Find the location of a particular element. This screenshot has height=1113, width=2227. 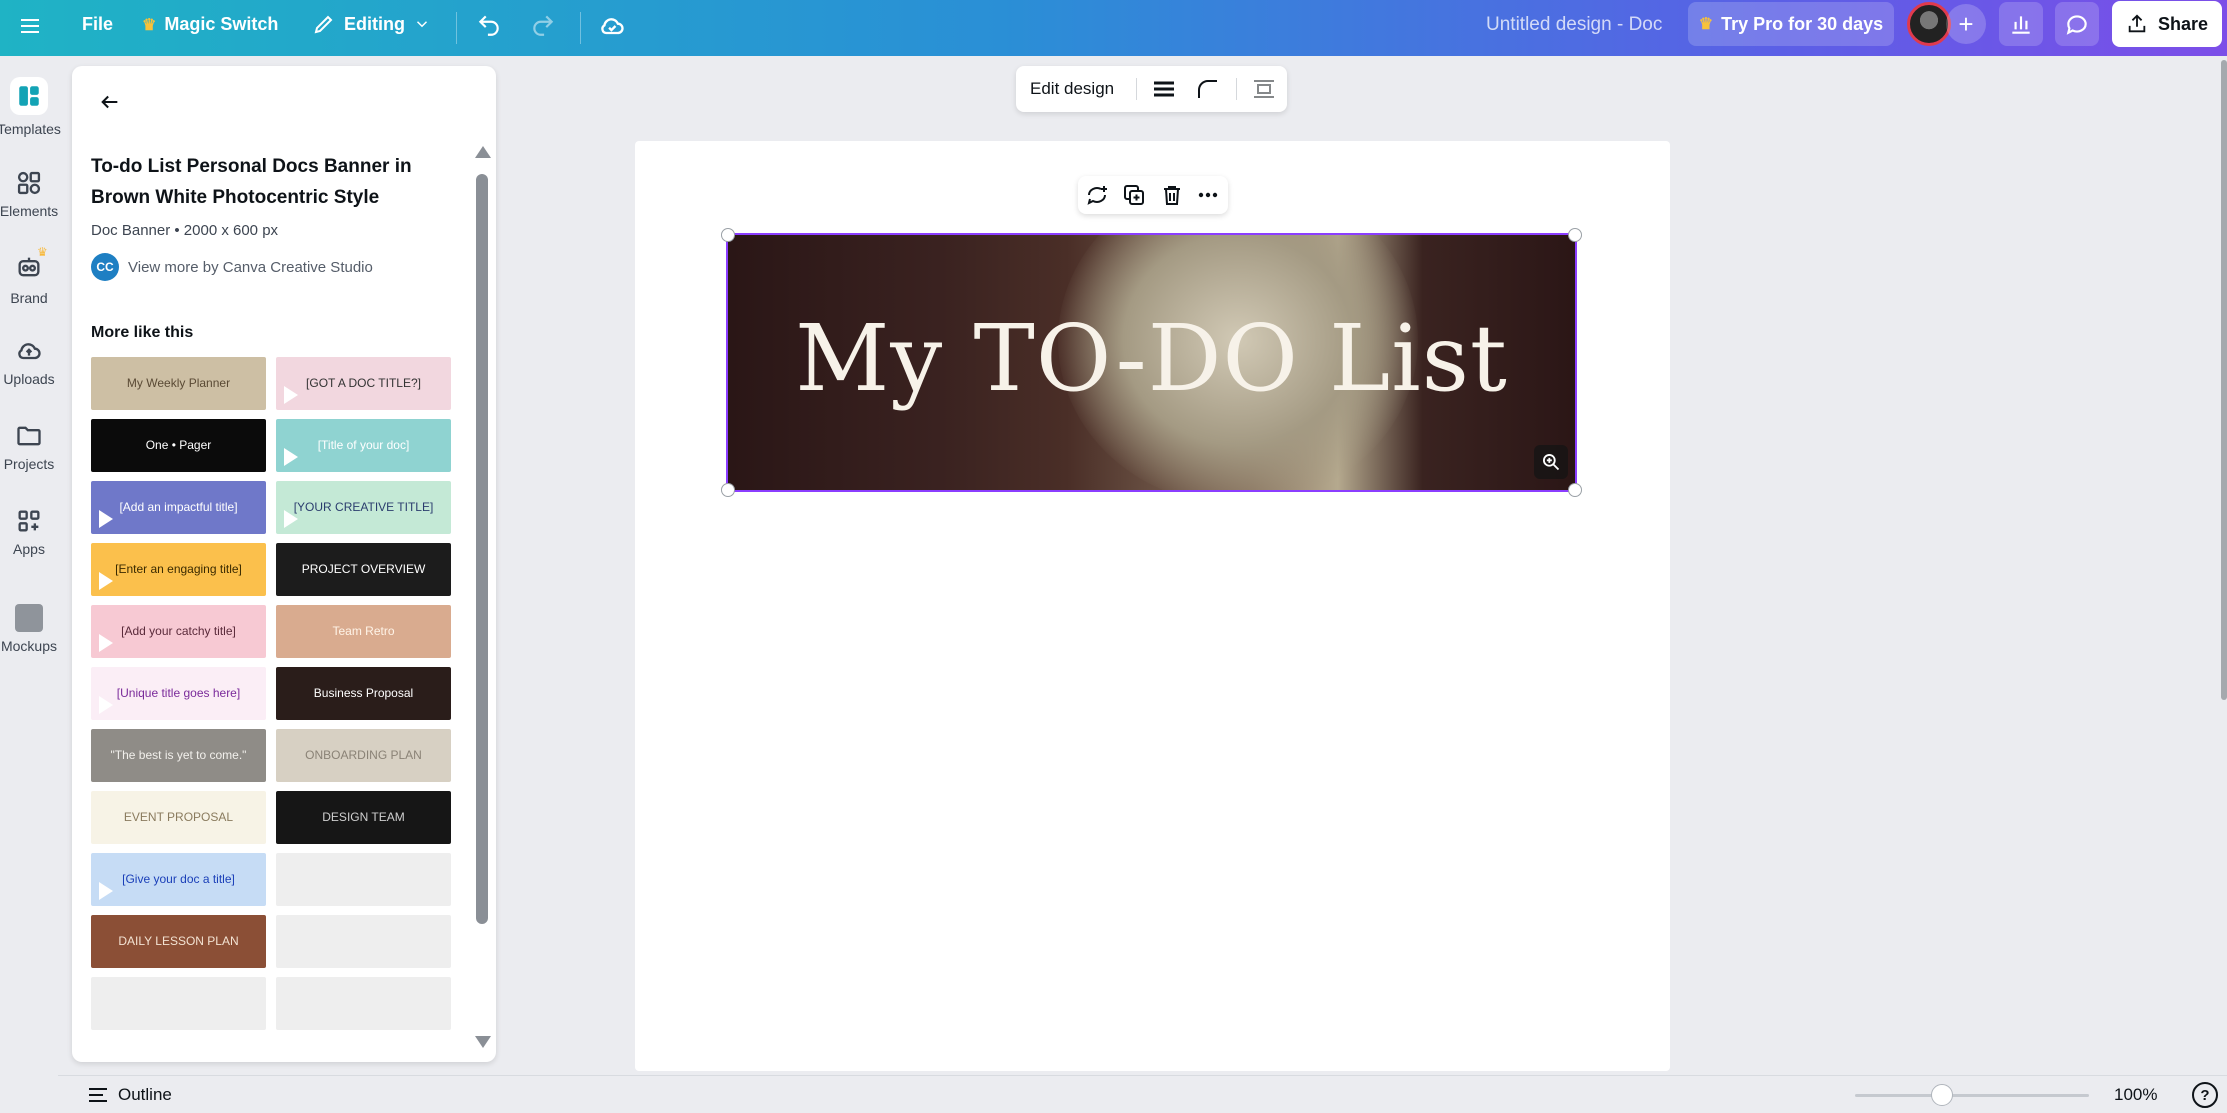

thumbnail-title: [Enter an engaging title] is located at coordinates (178, 569).